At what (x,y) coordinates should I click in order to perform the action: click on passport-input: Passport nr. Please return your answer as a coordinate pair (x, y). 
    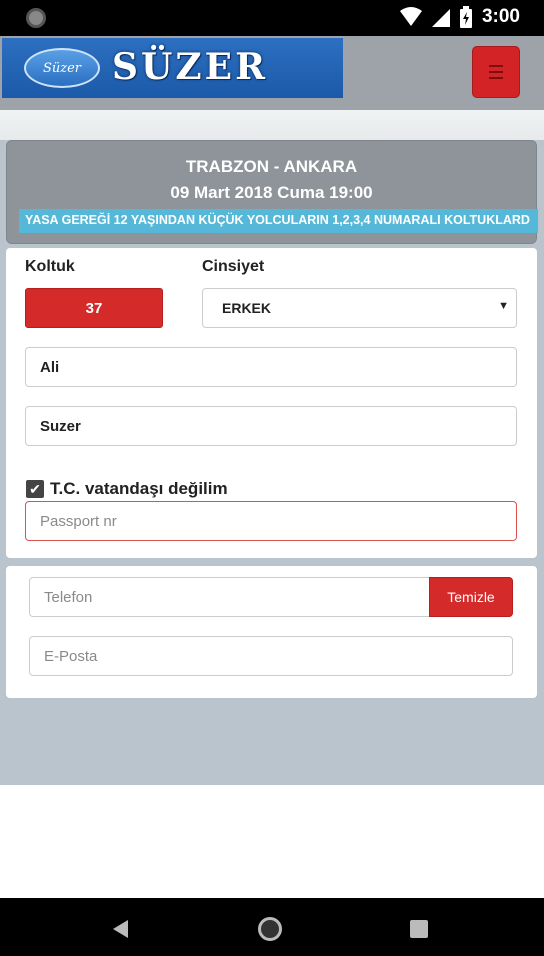
    Looking at the image, I should click on (271, 521).